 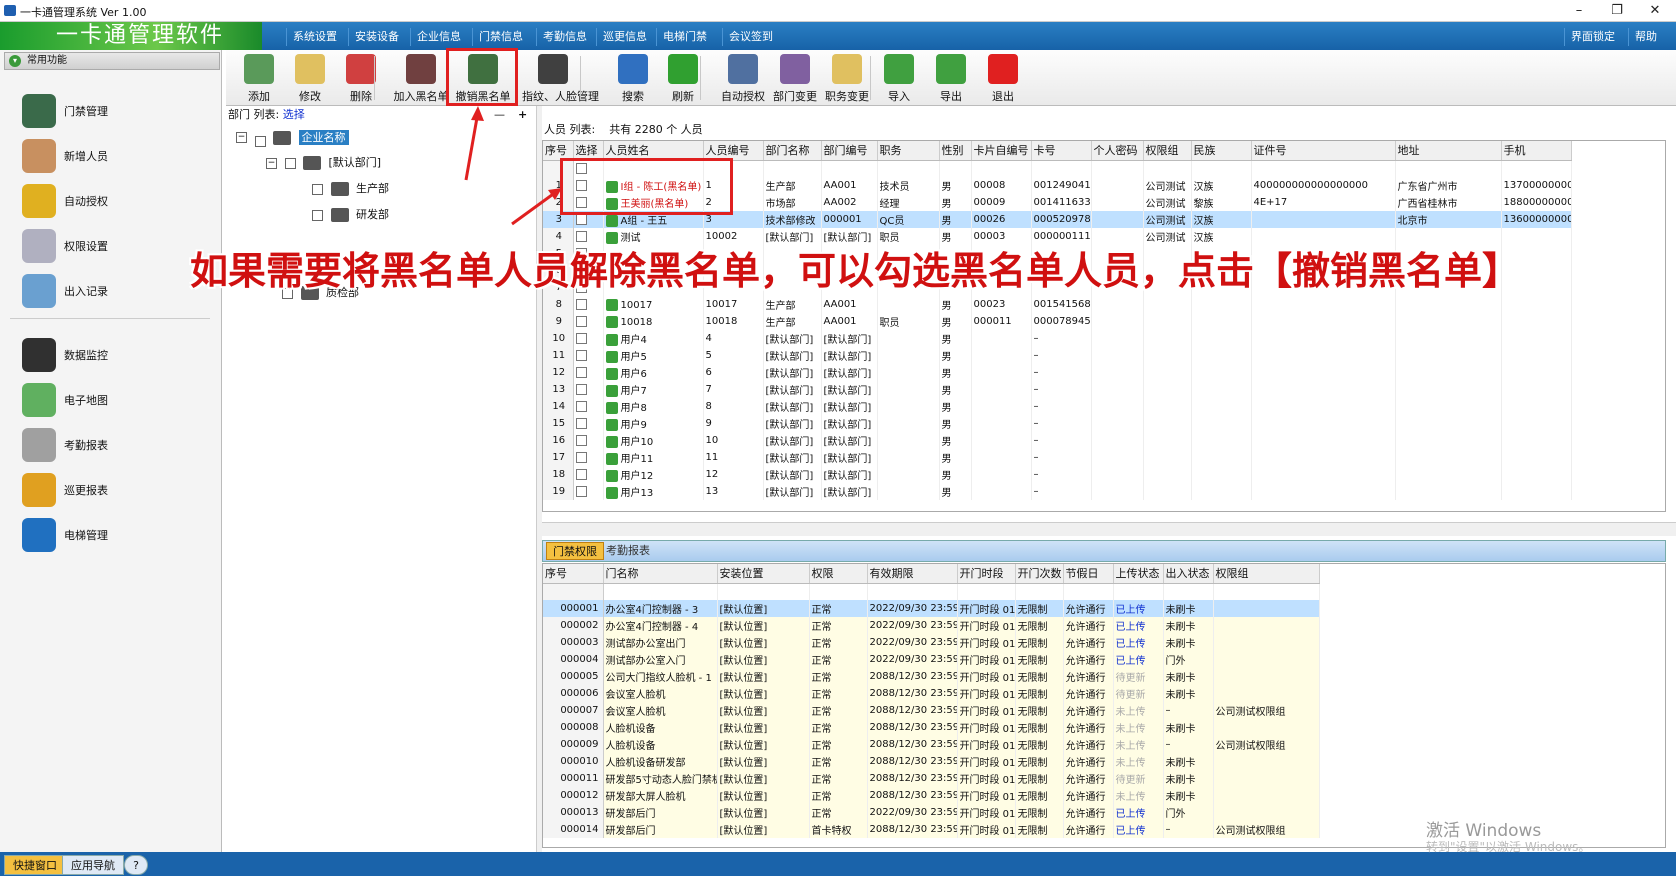 I want to click on windows-watermark-sub: 转到"设置"以激活 Windows。, so click(x=1508, y=847).